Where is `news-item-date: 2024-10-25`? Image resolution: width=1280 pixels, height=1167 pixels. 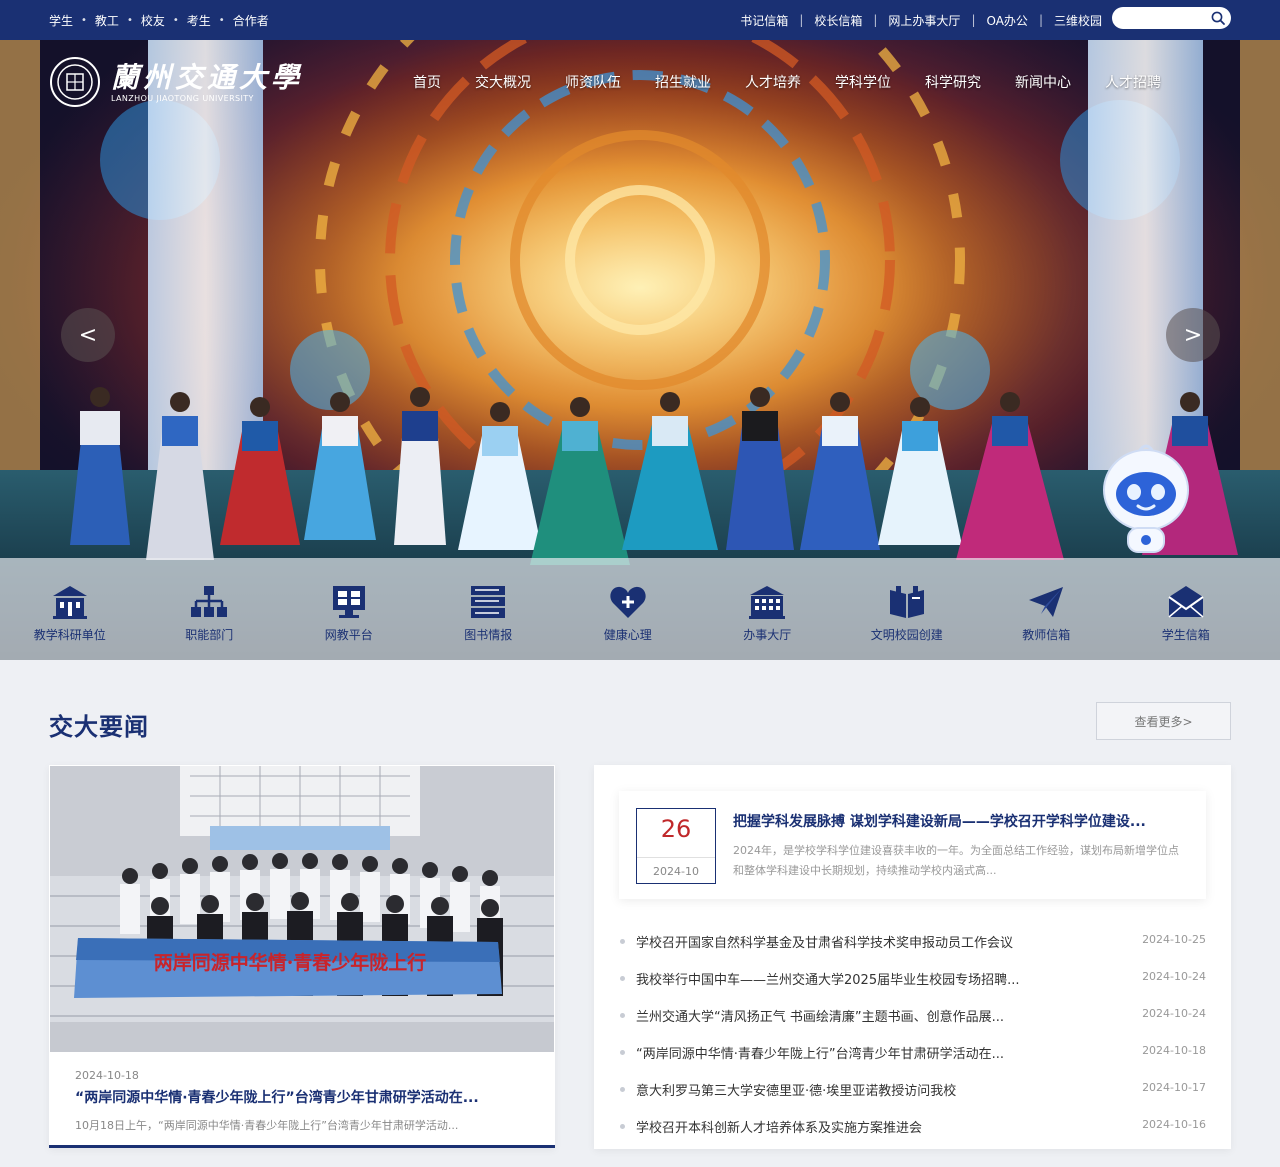 news-item-date: 2024-10-25 is located at coordinates (1174, 939).